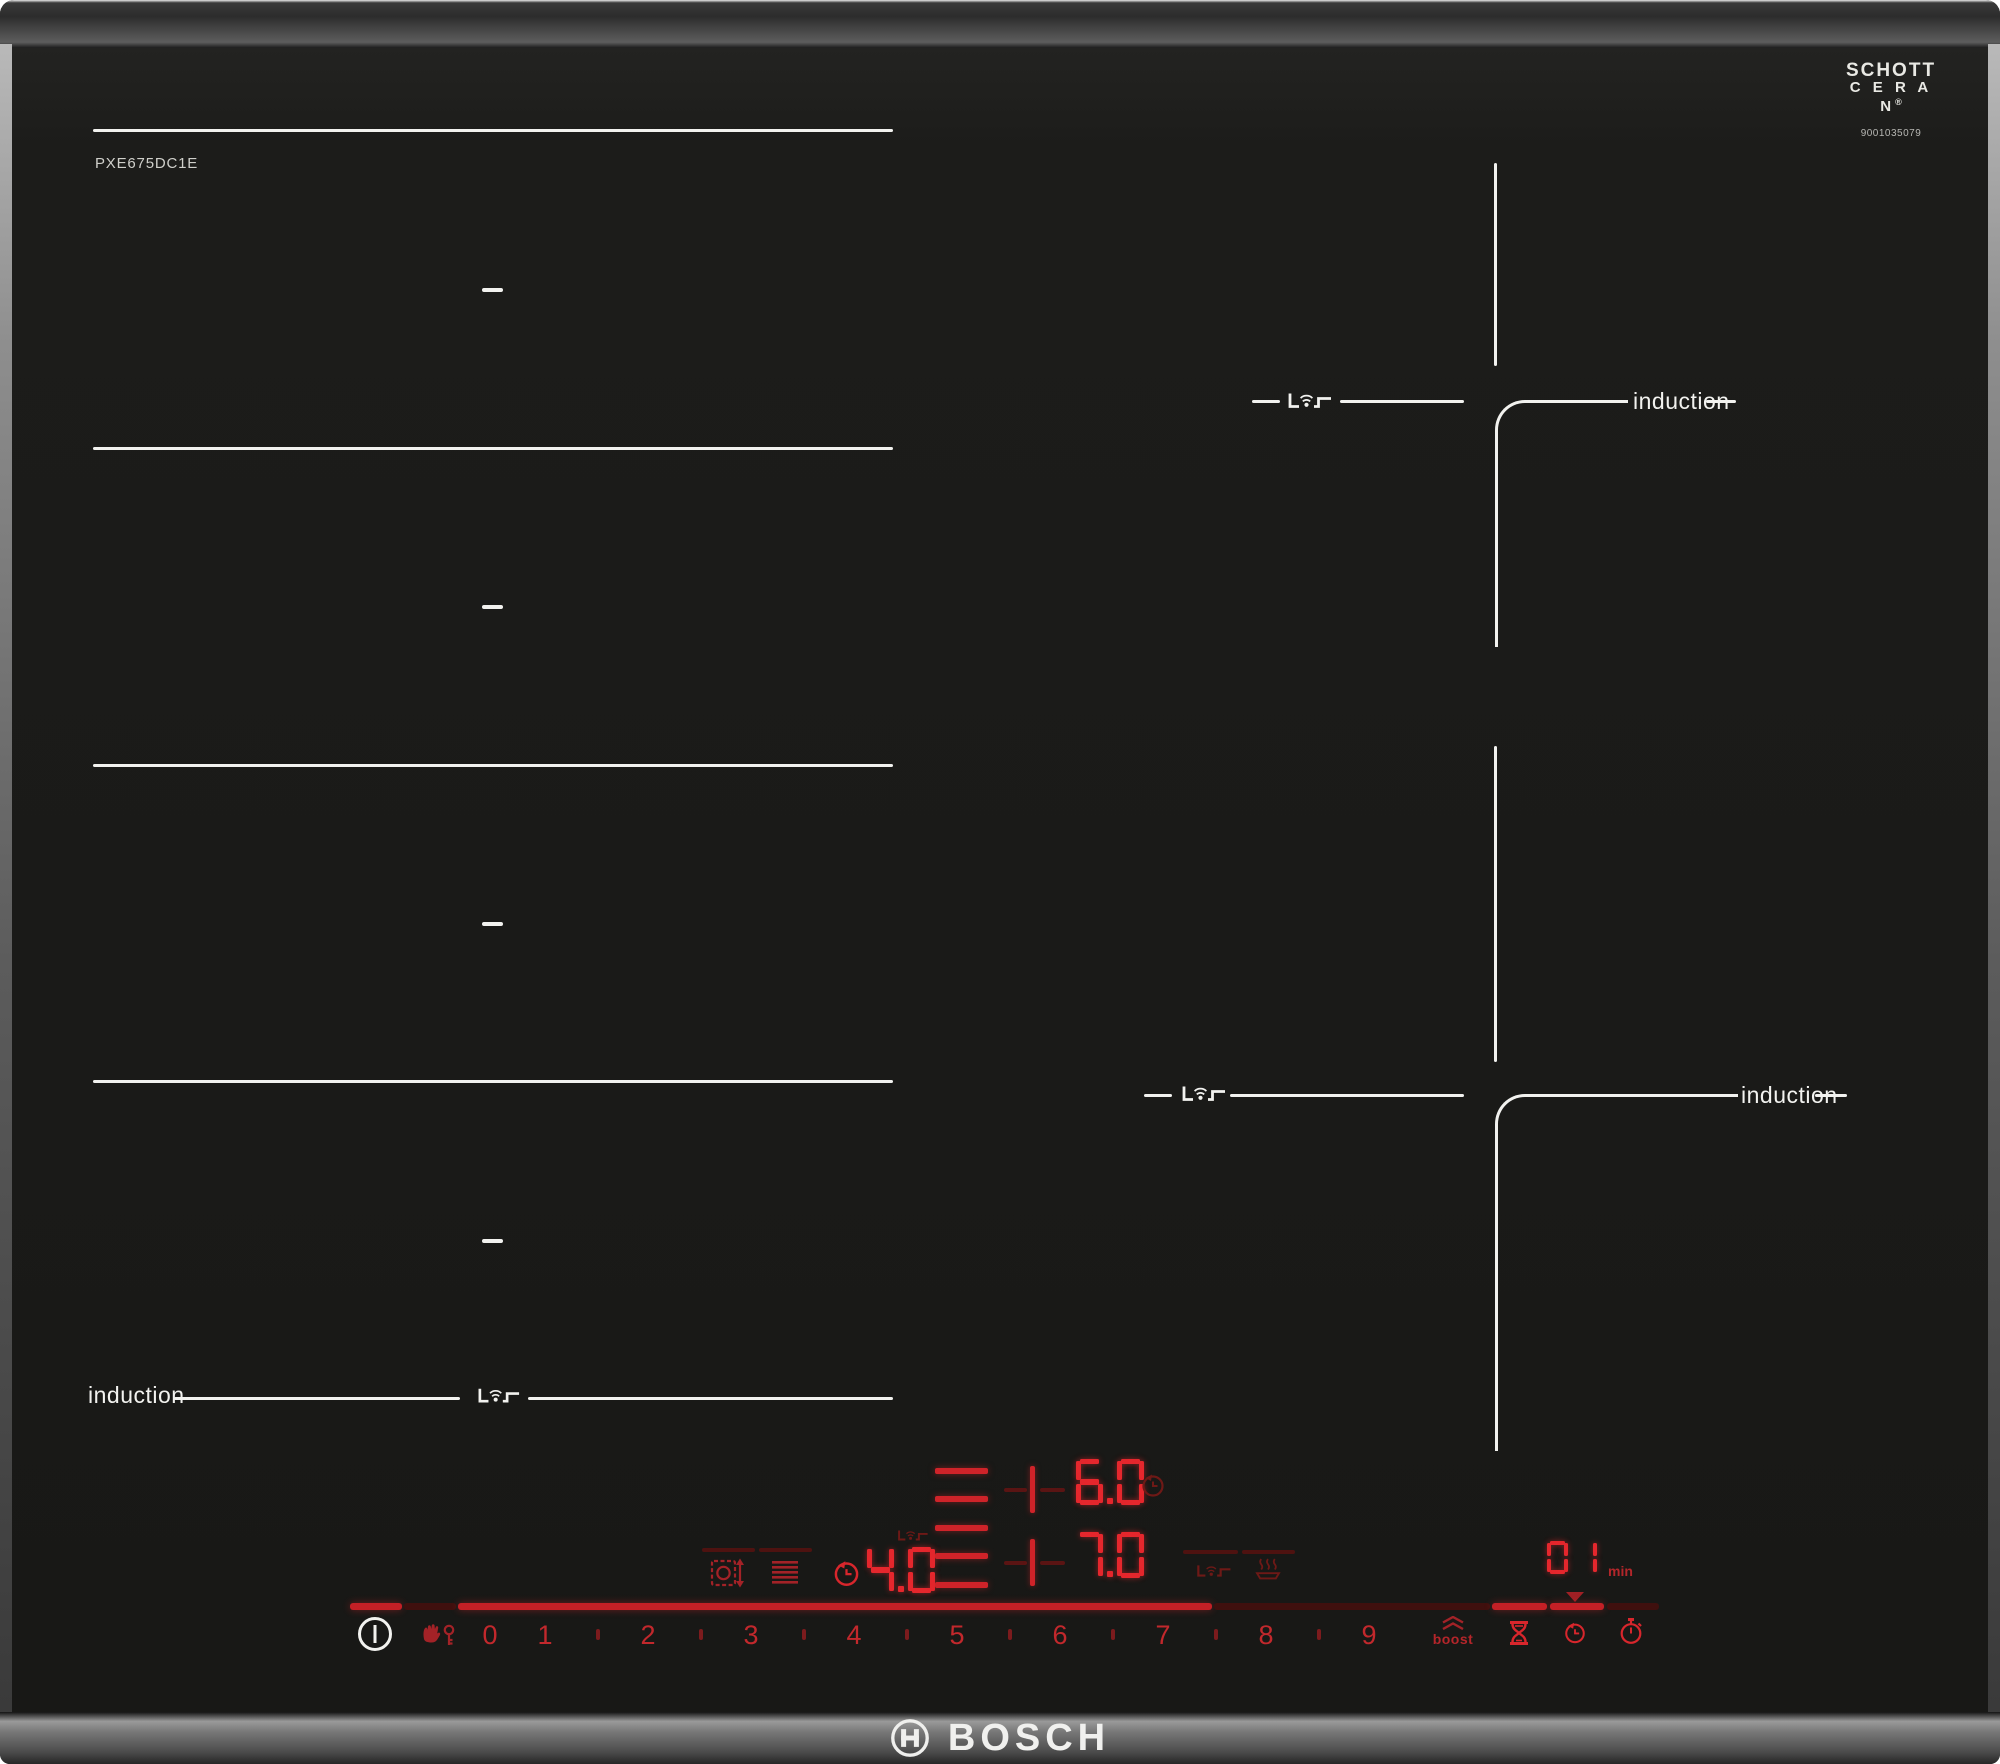 The width and height of the screenshot is (2000, 1764). I want to click on right-top-zone-dash-right, so click(1721, 401).